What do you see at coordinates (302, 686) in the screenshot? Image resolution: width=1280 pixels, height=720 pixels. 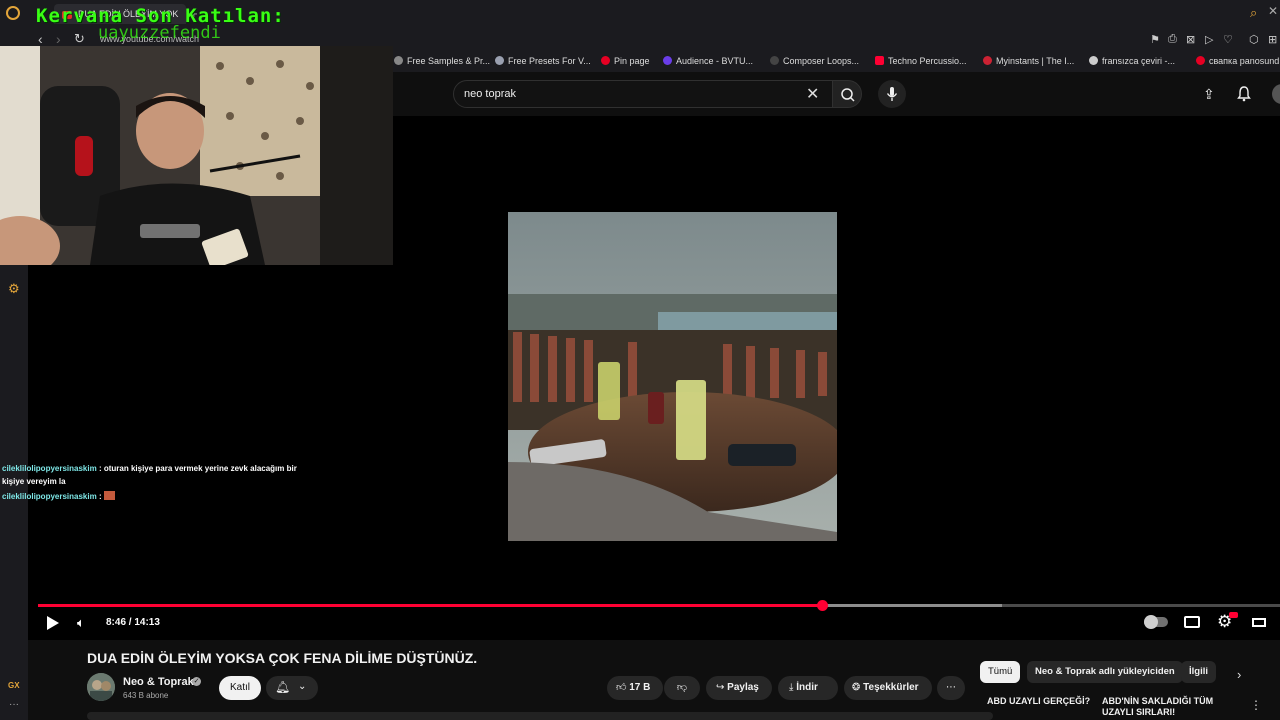 I see `chevron-down-icon: ⌄` at bounding box center [302, 686].